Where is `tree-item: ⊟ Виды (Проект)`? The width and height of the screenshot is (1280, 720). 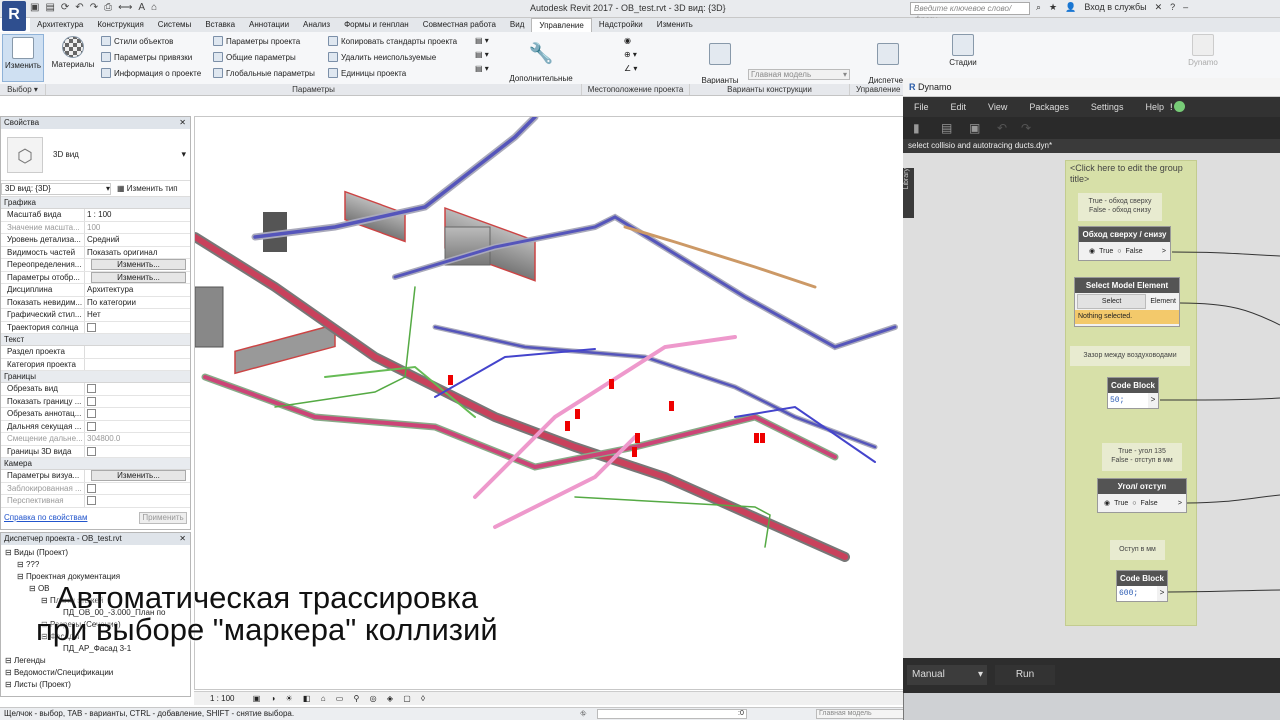 tree-item: ⊟ Виды (Проект) is located at coordinates (97, 553).